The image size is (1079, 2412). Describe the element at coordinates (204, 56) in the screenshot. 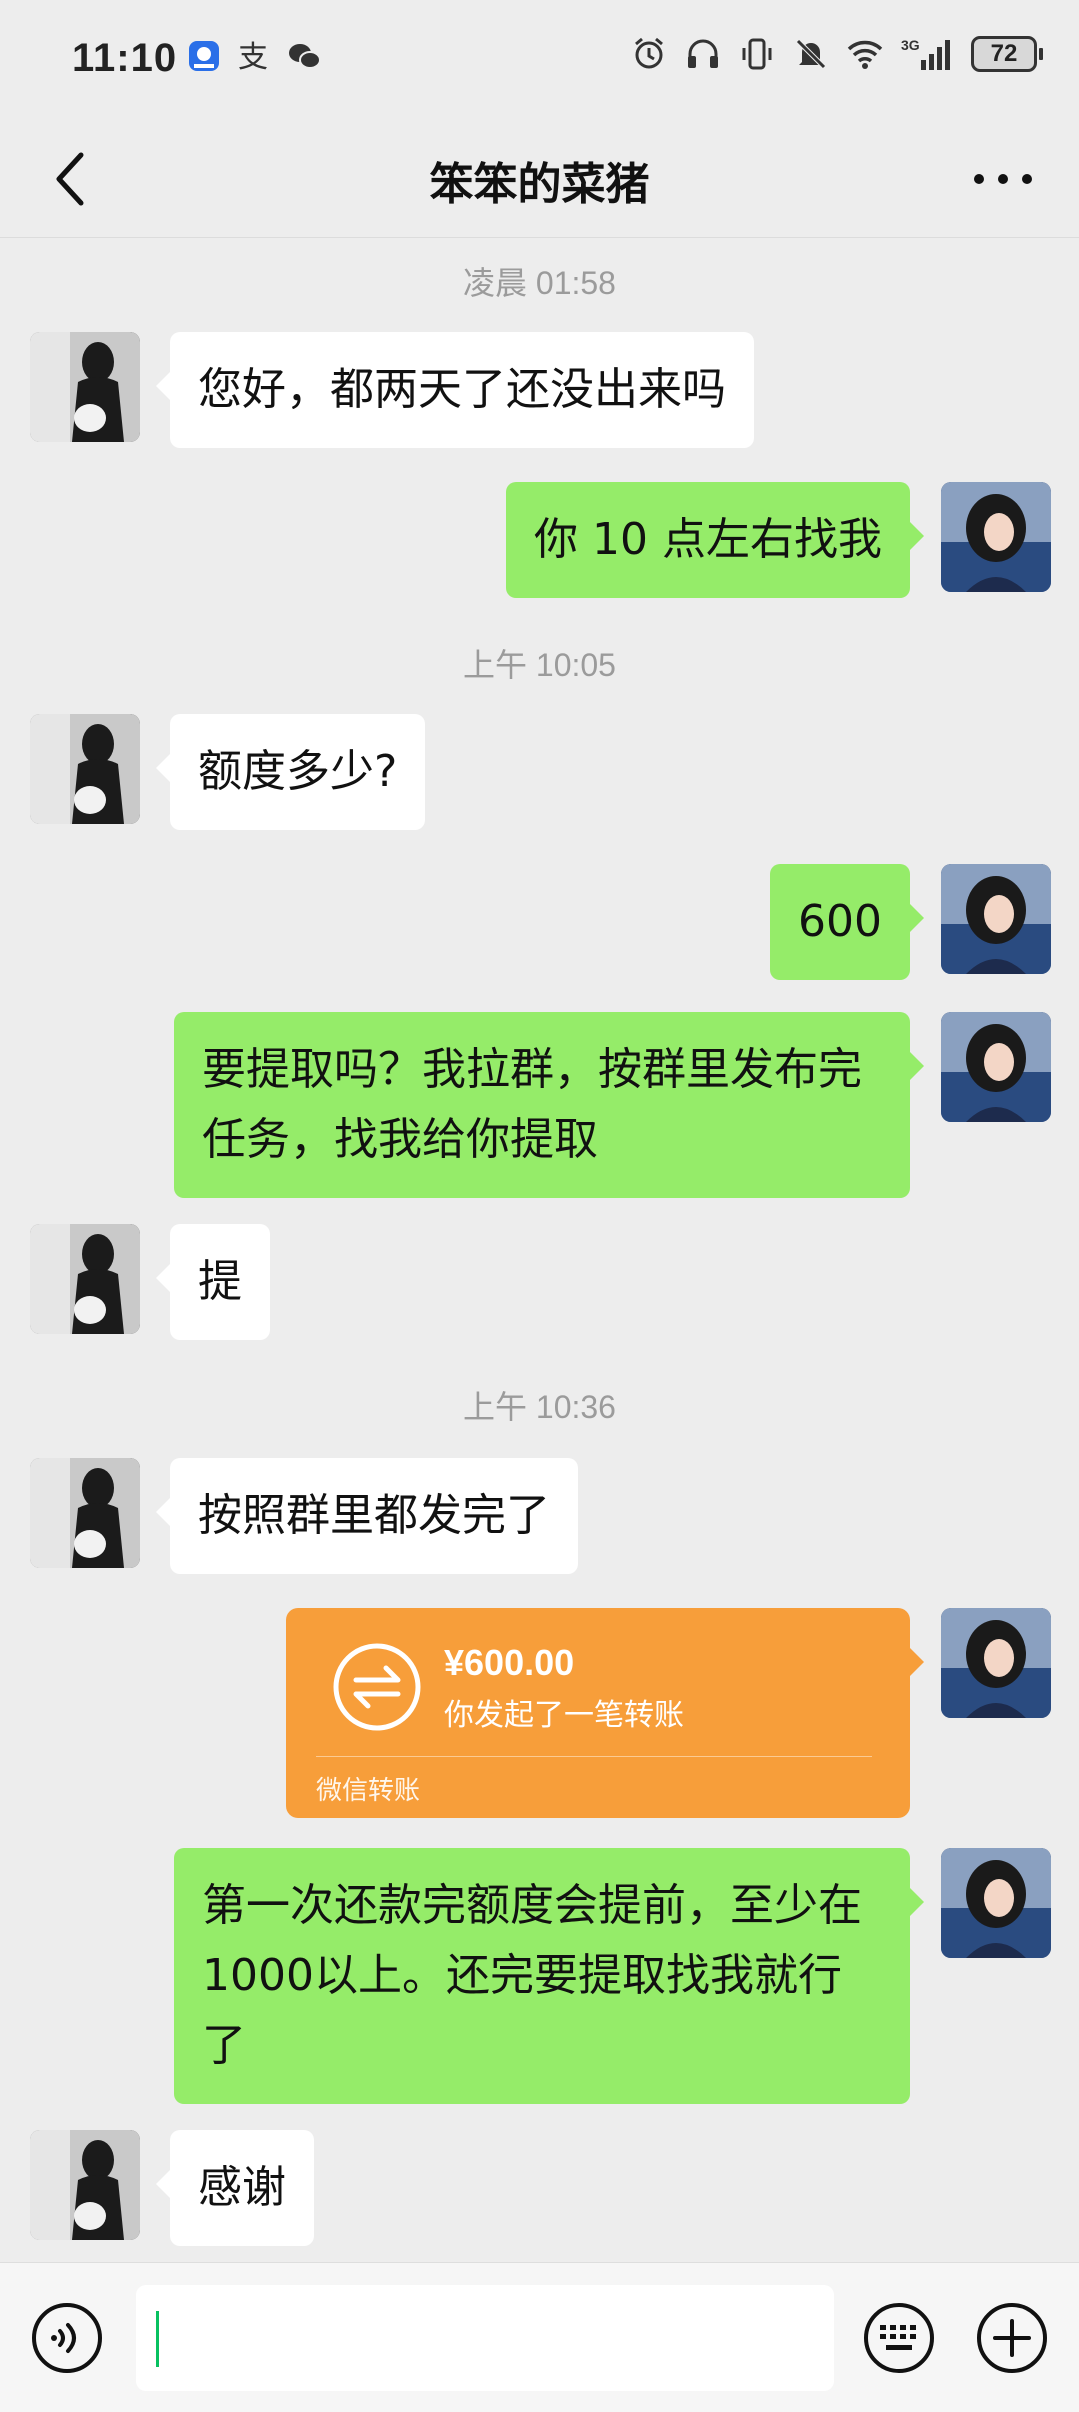

I see `app-badge-icon` at that location.